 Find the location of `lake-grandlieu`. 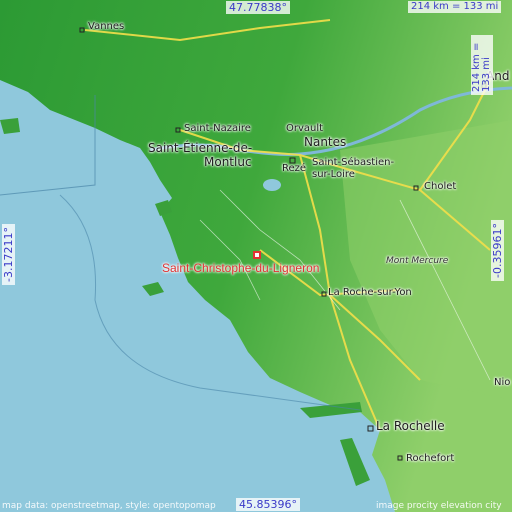

lake-grandlieu is located at coordinates (272, 185).